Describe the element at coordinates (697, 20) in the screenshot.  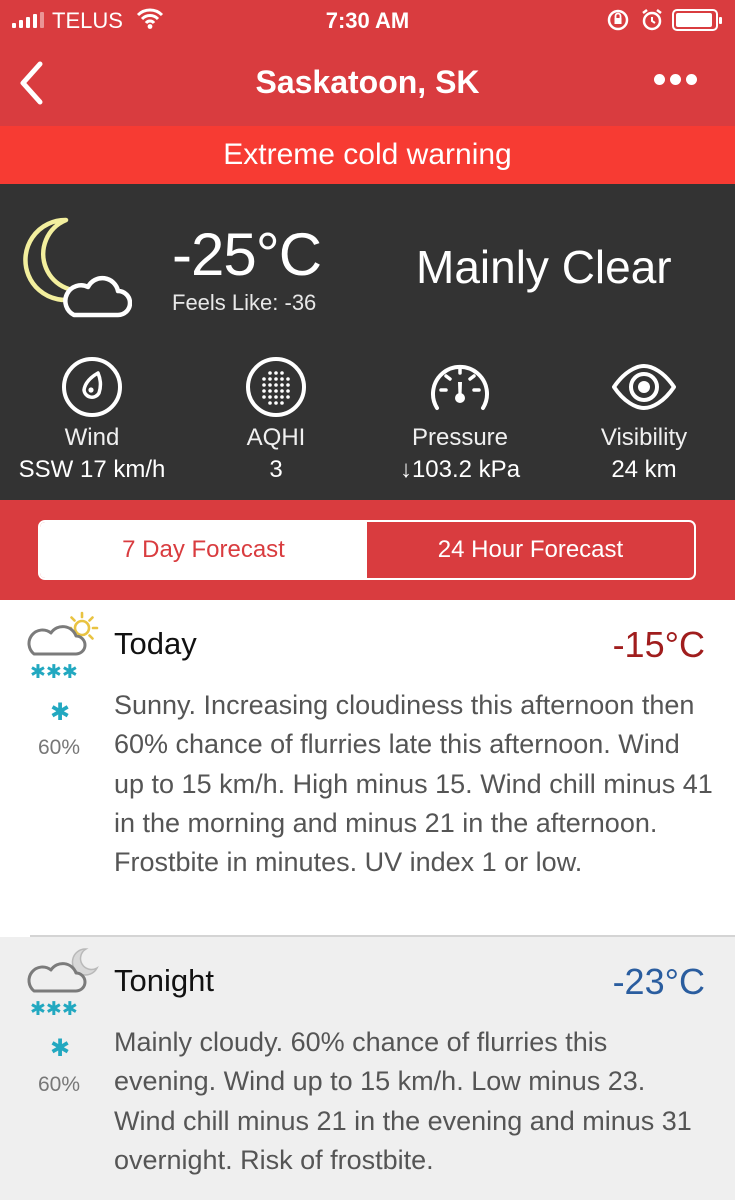
I see `battery-icon` at that location.